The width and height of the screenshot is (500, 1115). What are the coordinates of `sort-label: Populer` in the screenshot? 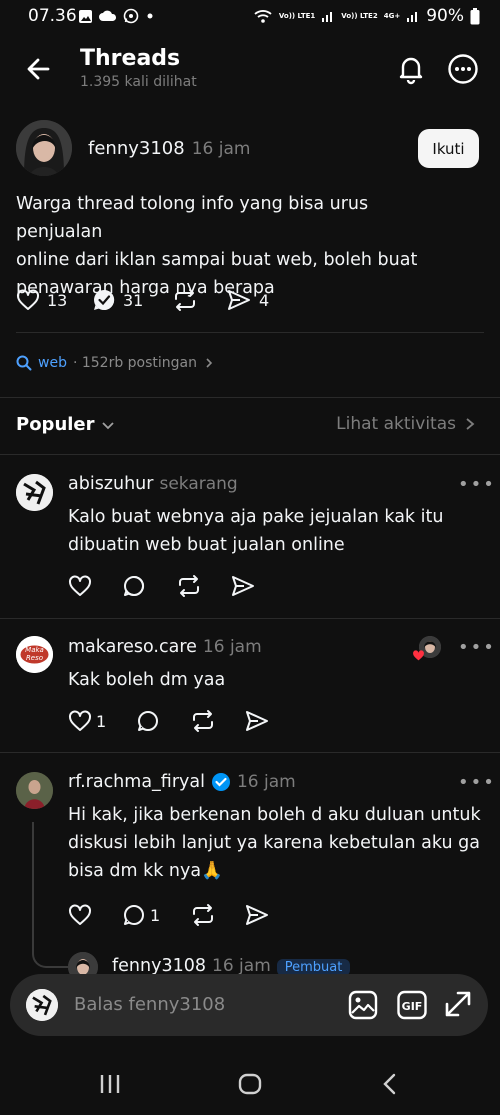 It's located at (55, 424).